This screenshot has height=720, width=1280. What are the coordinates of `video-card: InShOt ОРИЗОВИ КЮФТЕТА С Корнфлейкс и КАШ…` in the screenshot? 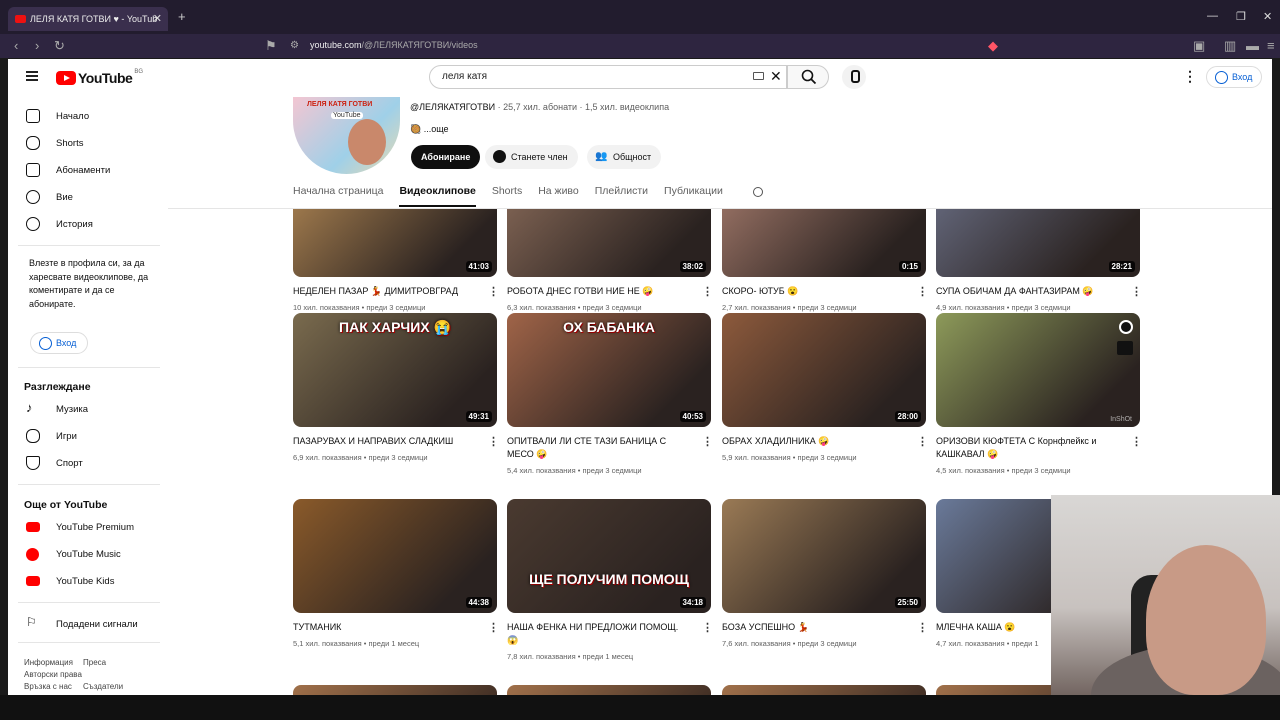 It's located at (1039, 400).